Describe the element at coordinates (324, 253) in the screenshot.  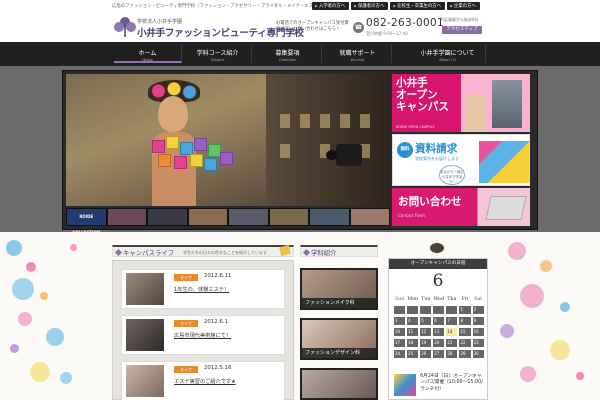
I see `subjects-title: 学科紹介` at that location.